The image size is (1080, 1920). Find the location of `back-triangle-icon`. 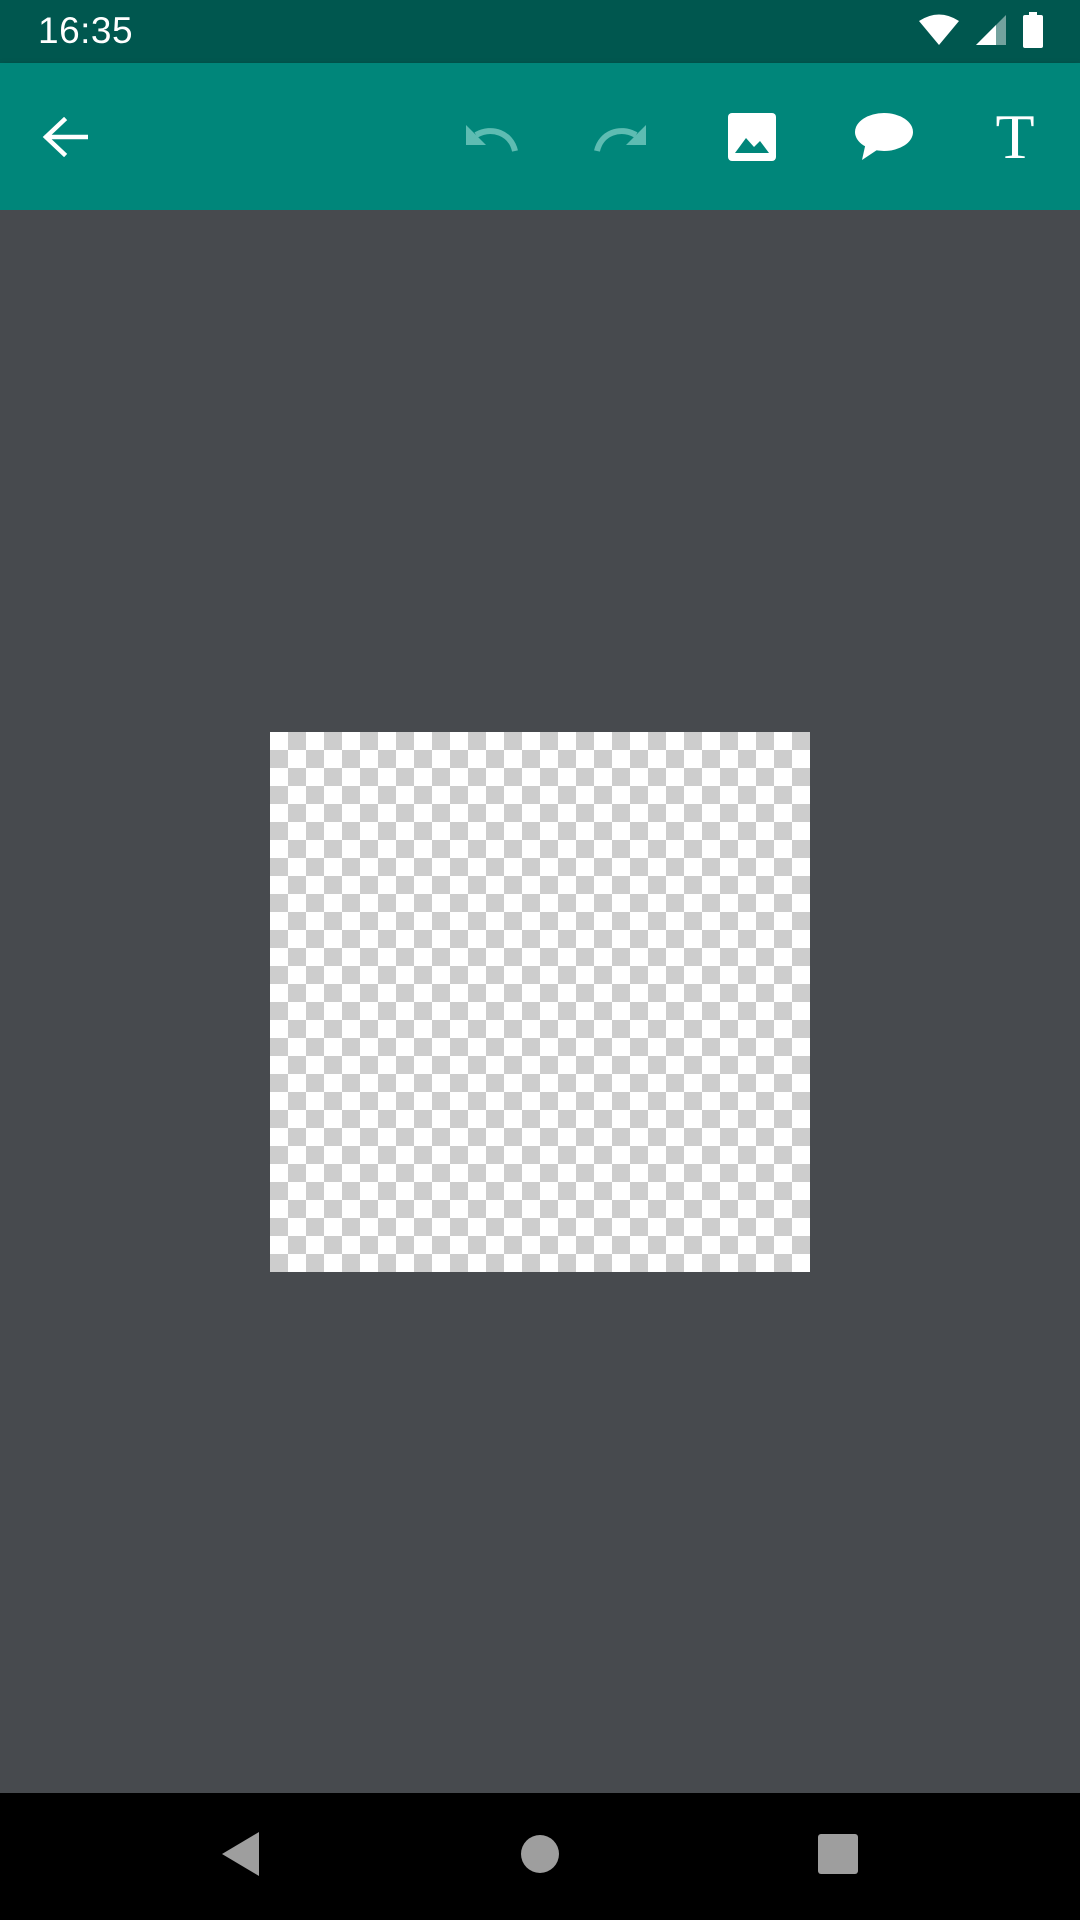

back-triangle-icon is located at coordinates (240, 1856).